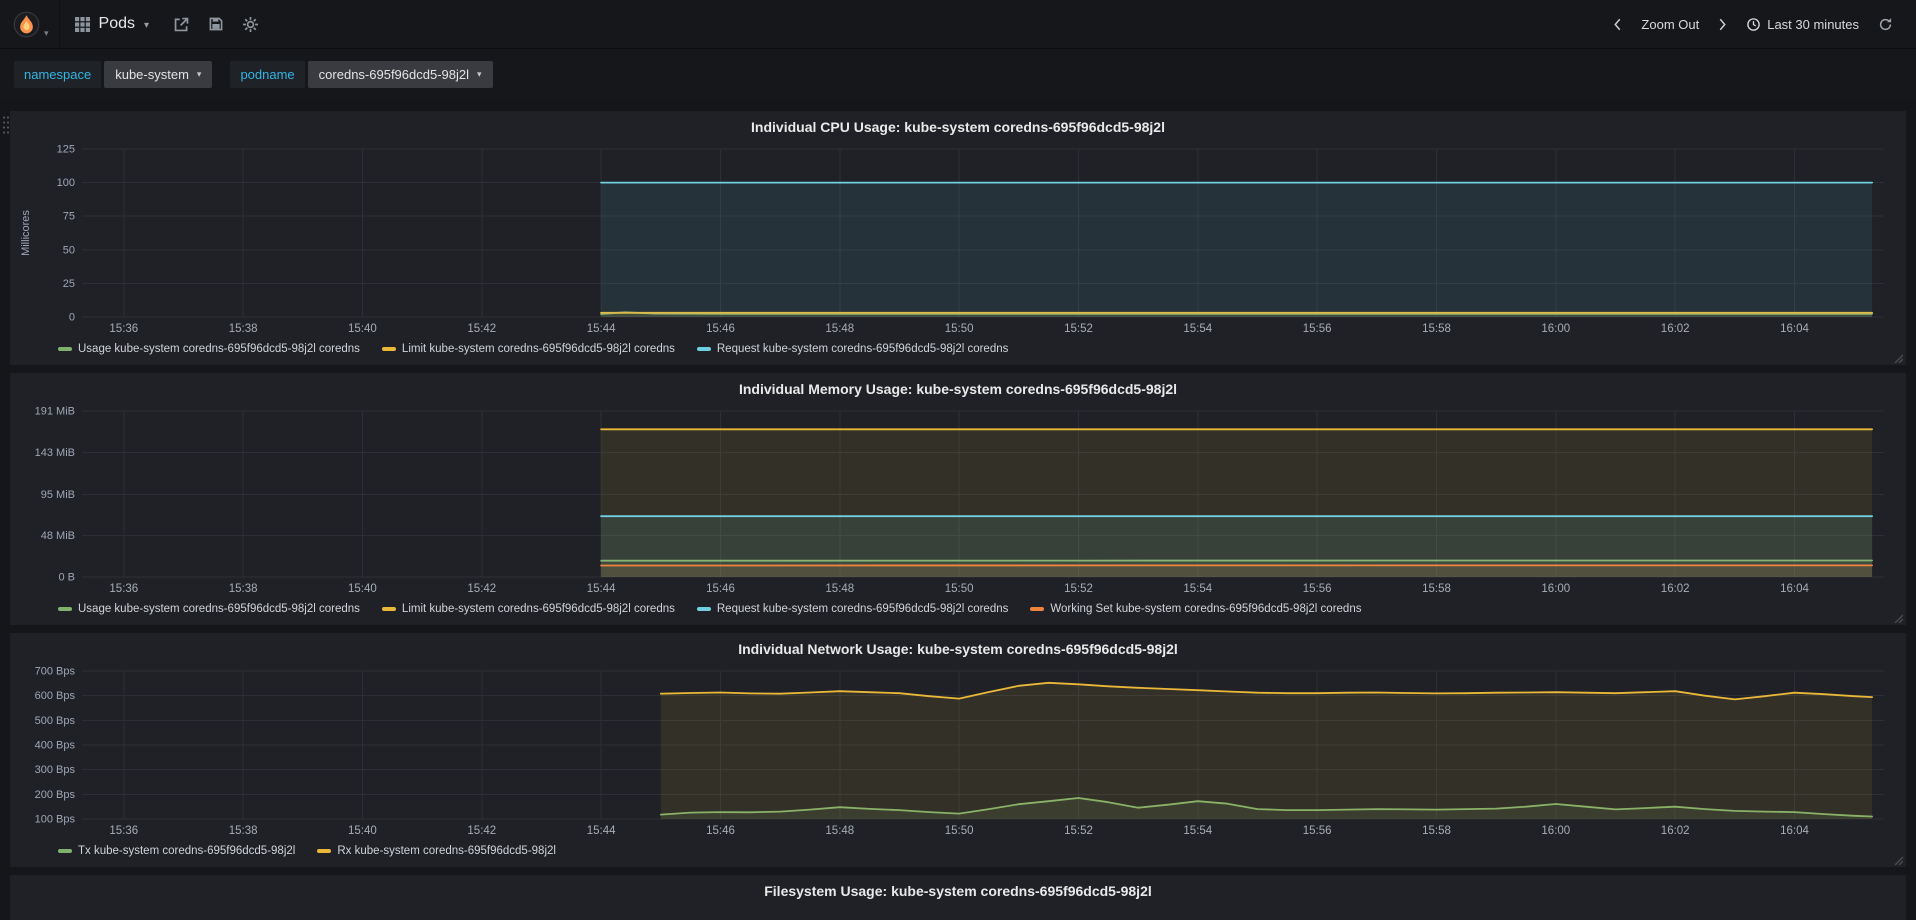 Image resolution: width=1916 pixels, height=920 pixels. Describe the element at coordinates (400, 74) in the screenshot. I see `variable-value-podname-dropdown: coredns-695f96dcd5-98j2l ▾` at that location.